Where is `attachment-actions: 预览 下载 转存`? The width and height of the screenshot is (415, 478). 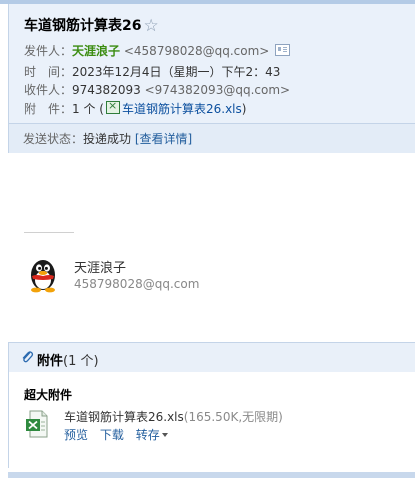
attachment-actions: 预览 下载 转存 is located at coordinates (116, 434).